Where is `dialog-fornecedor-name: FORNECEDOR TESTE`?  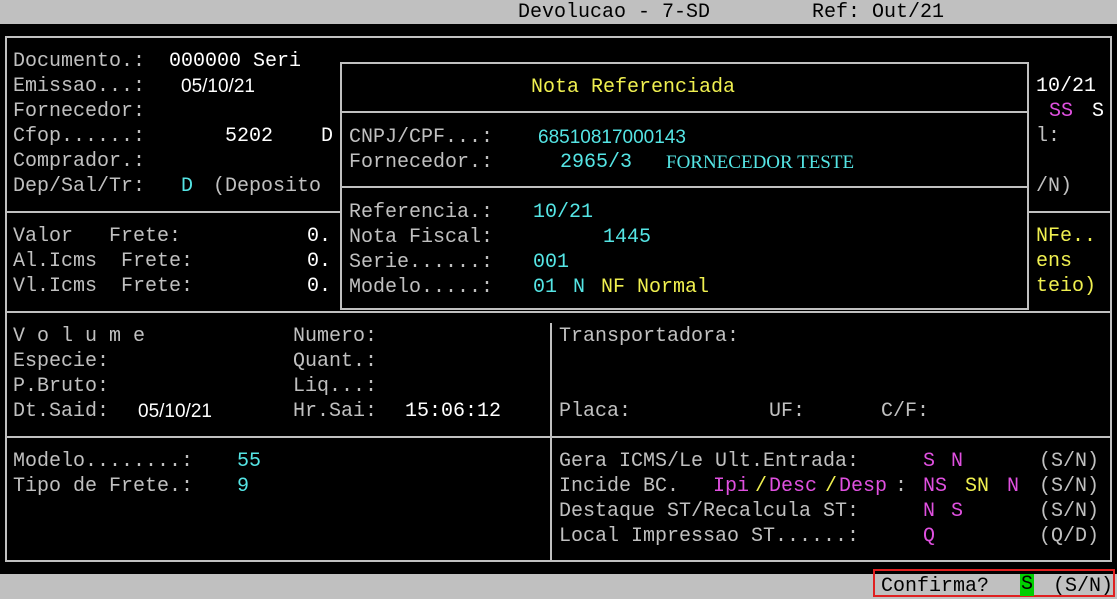
dialog-fornecedor-name: FORNECEDOR TESTE is located at coordinates (760, 162).